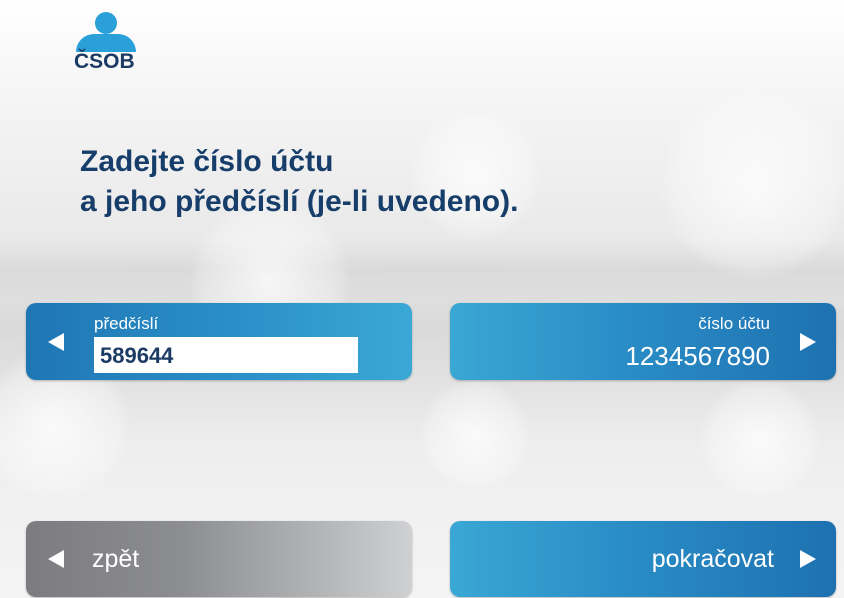 This screenshot has width=844, height=598. I want to click on back-button: zpět, so click(219, 559).